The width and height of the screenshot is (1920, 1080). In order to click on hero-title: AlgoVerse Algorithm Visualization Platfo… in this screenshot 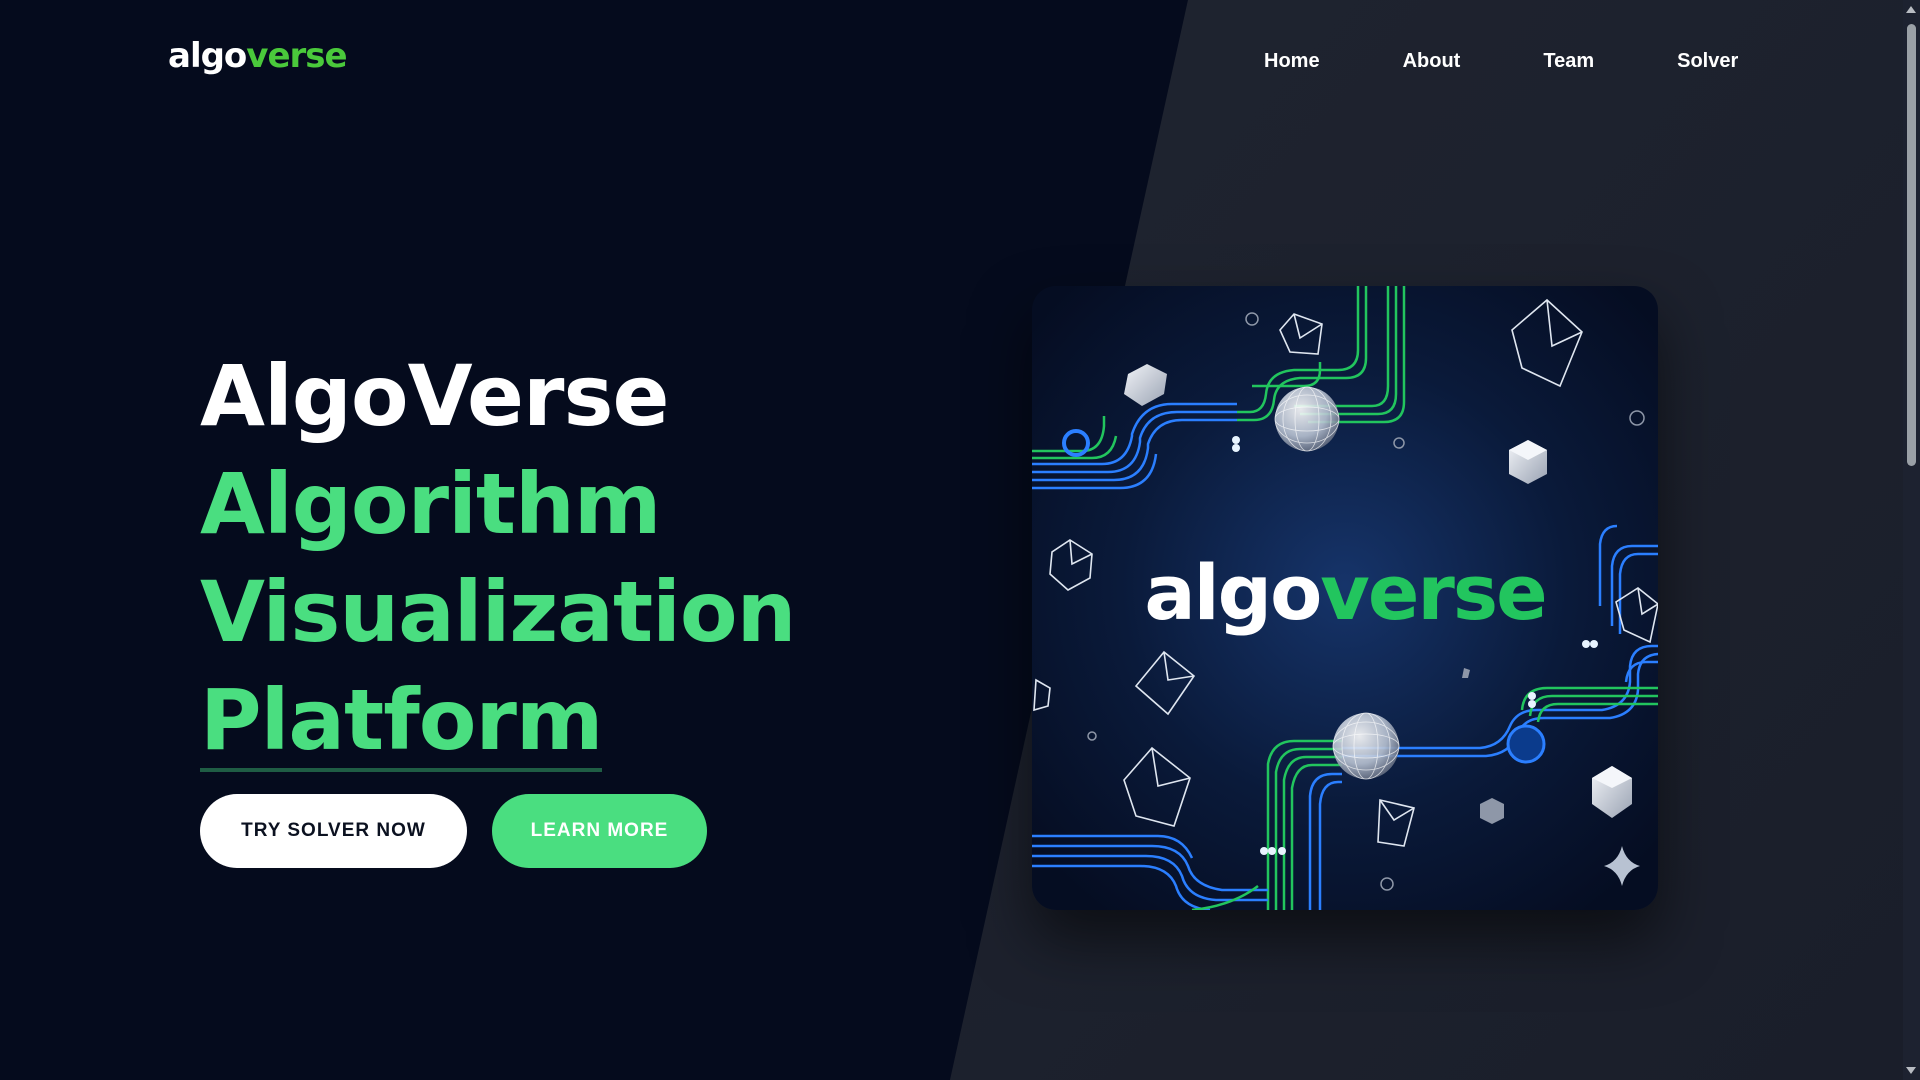, I will do `click(498, 558)`.